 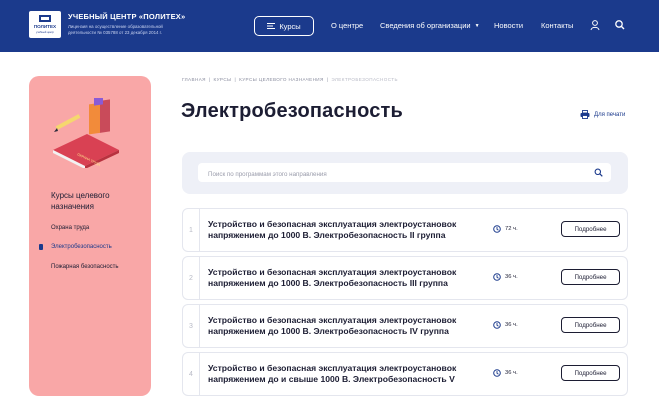 What do you see at coordinates (477, 26) in the screenshot?
I see `chevron-down-icon: ▼` at bounding box center [477, 26].